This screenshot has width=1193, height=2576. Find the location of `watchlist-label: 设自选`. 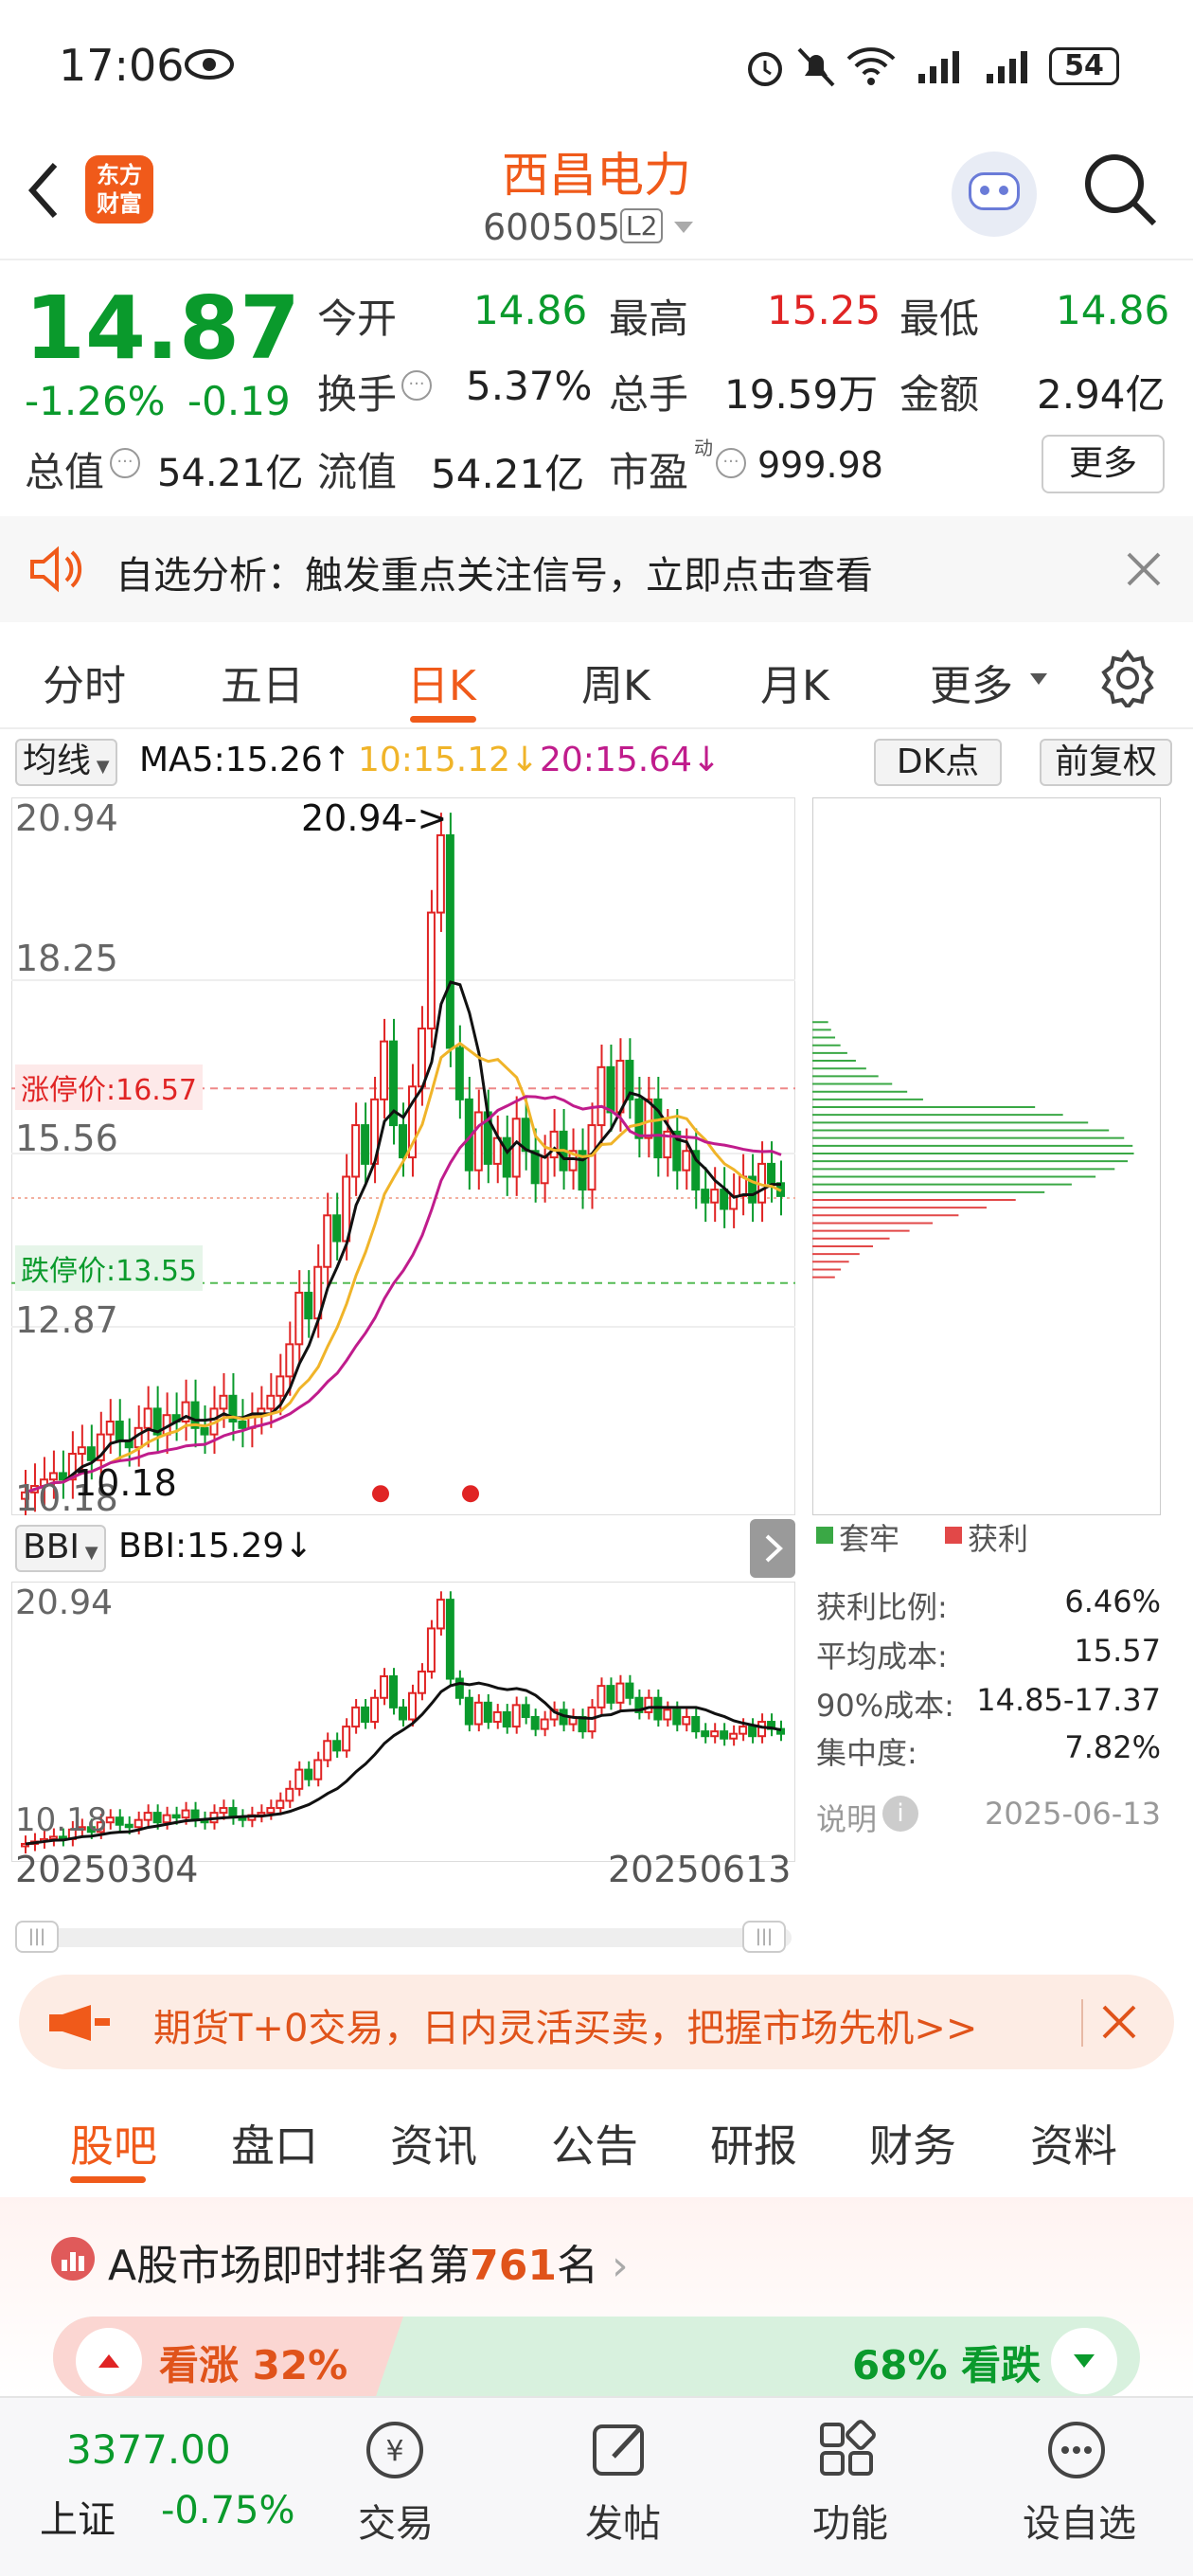

watchlist-label: 设自选 is located at coordinates (1079, 2520).